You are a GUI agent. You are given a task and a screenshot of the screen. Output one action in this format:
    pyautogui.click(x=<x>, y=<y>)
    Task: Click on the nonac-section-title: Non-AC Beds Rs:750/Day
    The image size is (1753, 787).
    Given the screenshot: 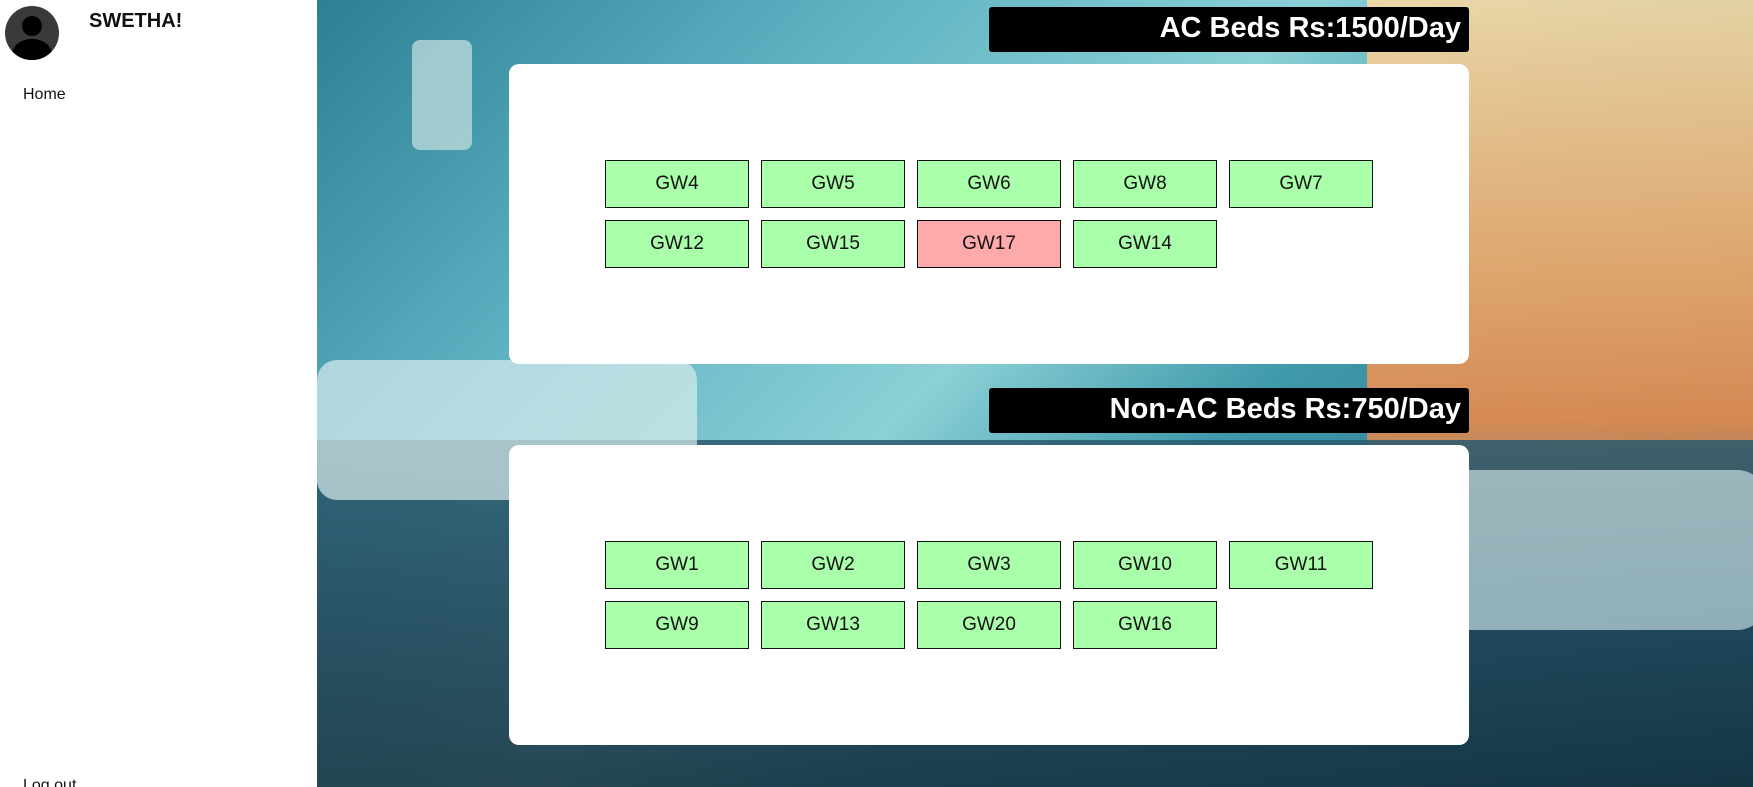 What is the action you would take?
    pyautogui.click(x=1229, y=410)
    